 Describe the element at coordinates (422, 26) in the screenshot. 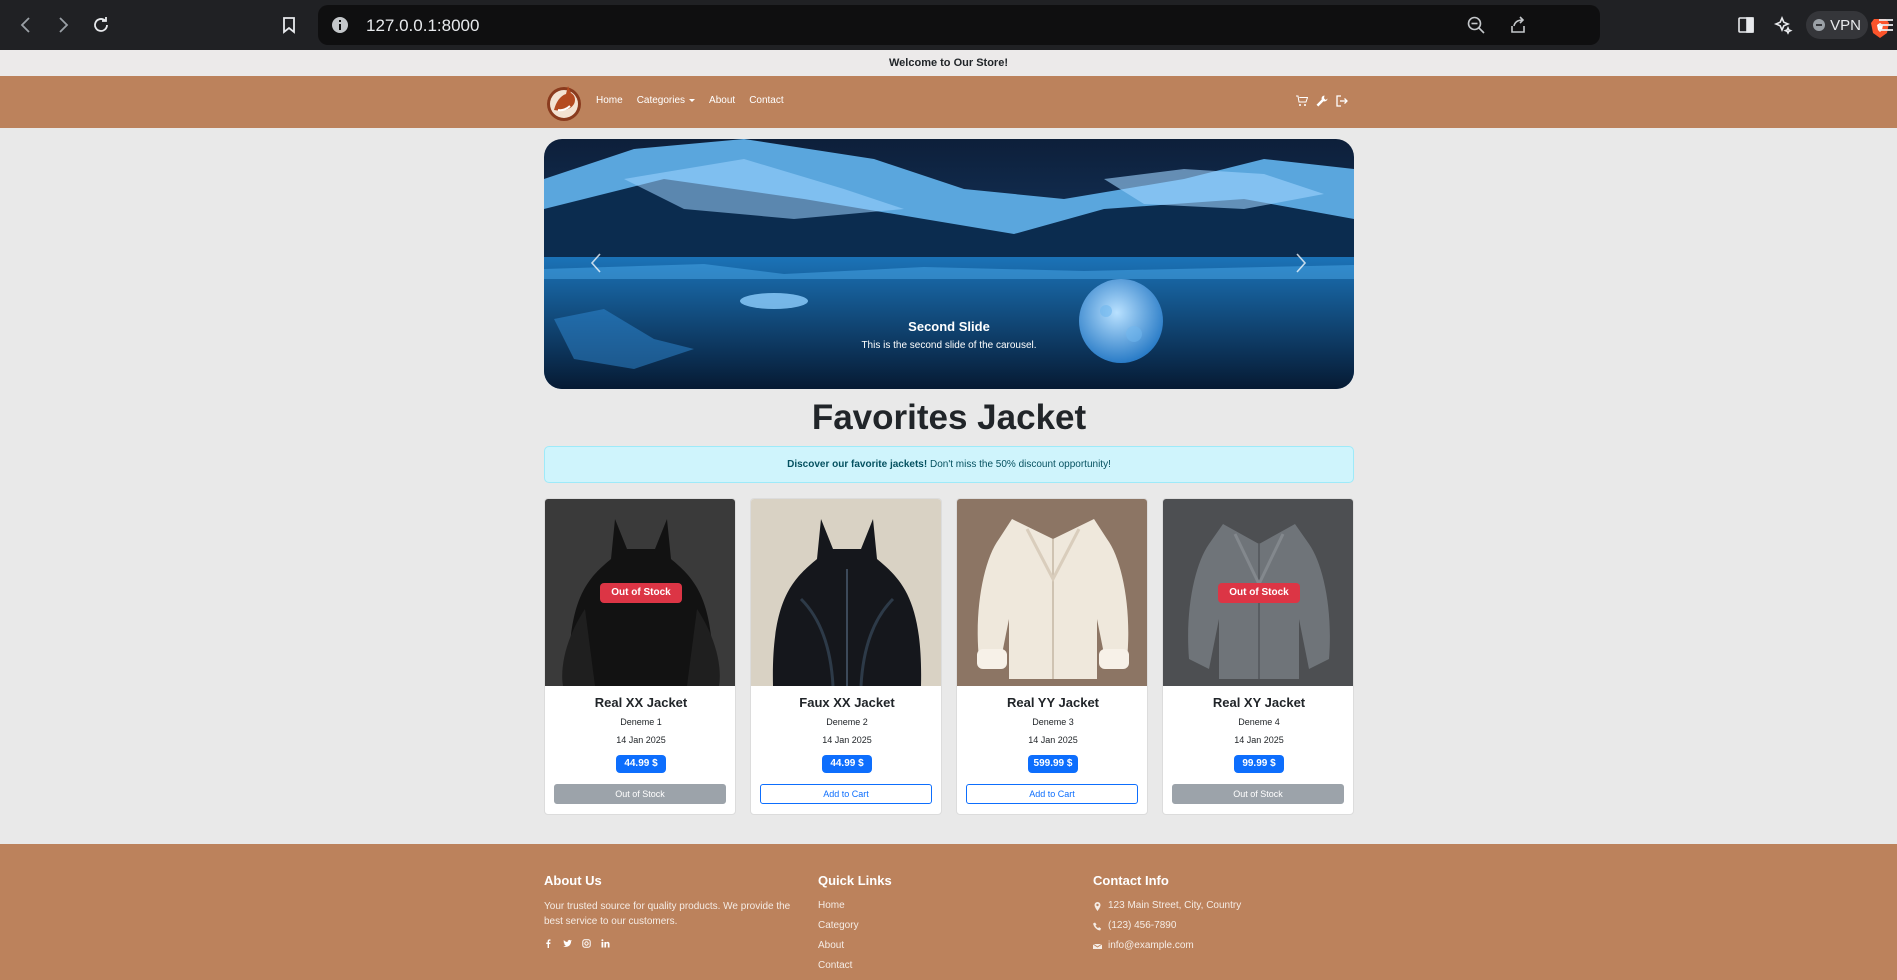

I see `url-text: 127.0.0.1:8000` at that location.